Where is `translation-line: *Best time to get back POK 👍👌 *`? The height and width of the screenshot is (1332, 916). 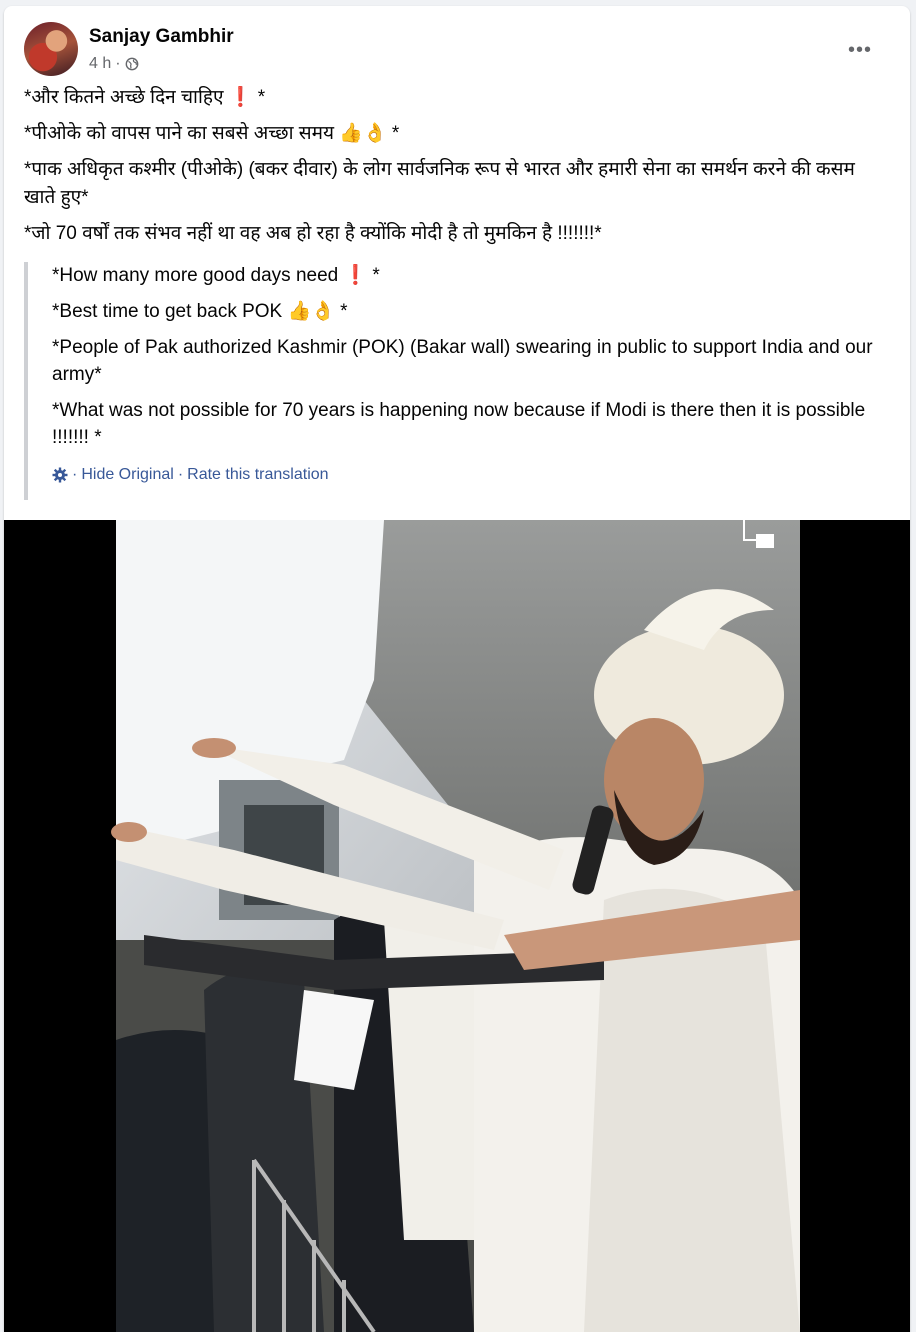
translation-line: *Best time to get back POK 👍👌 * is located at coordinates (200, 311).